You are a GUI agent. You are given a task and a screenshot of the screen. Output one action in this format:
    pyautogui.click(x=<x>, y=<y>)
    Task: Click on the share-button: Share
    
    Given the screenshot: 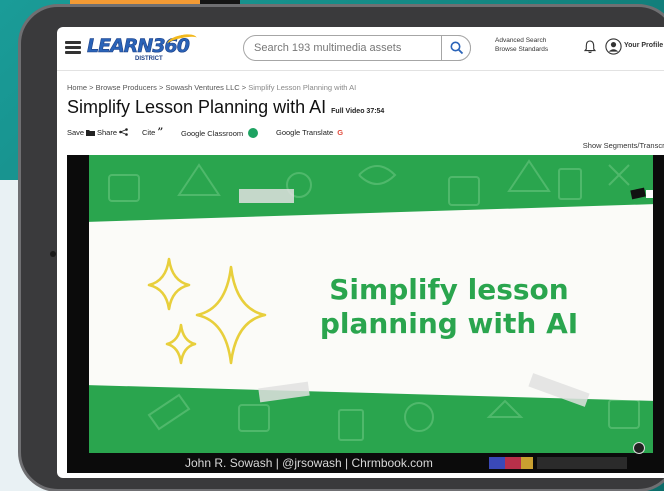 What is the action you would take?
    pyautogui.click(x=112, y=132)
    